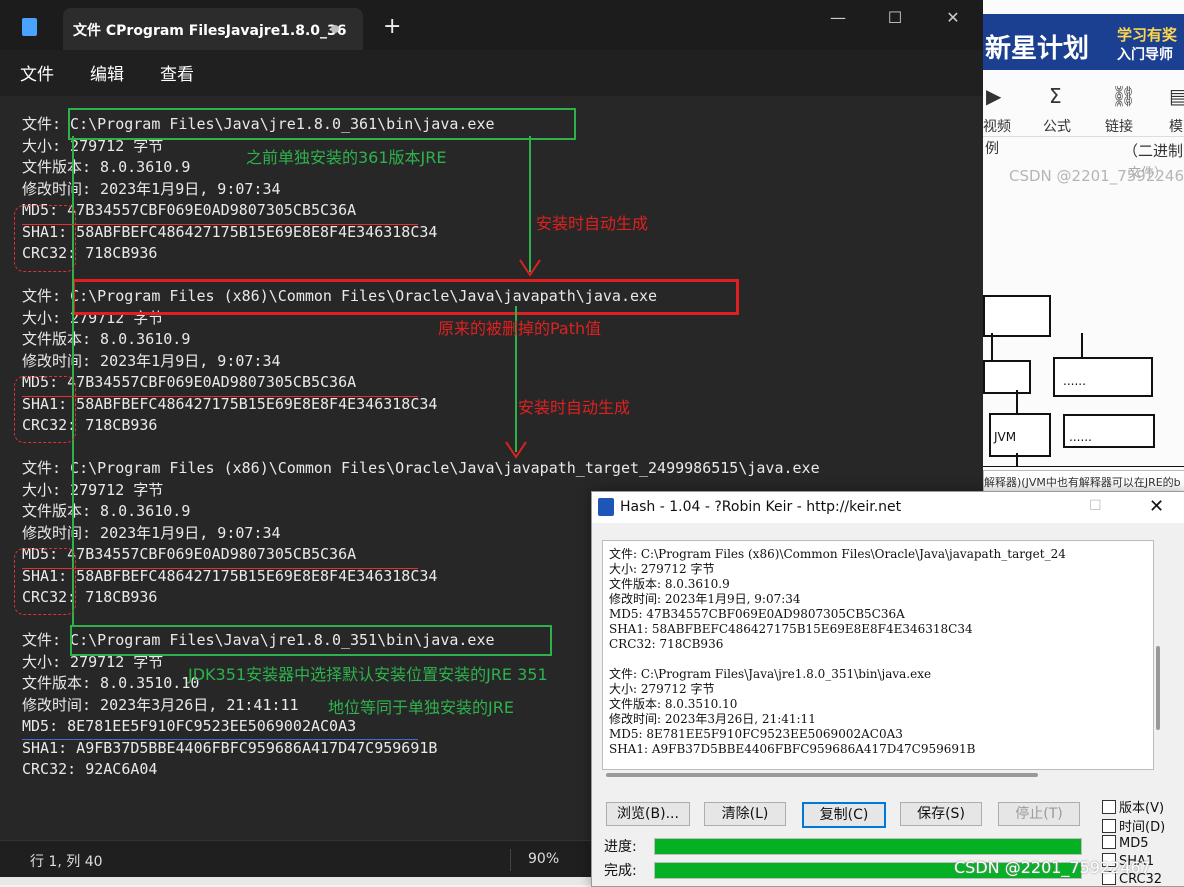  What do you see at coordinates (405, 297) in the screenshot?
I see `highlight-box-javapath` at bounding box center [405, 297].